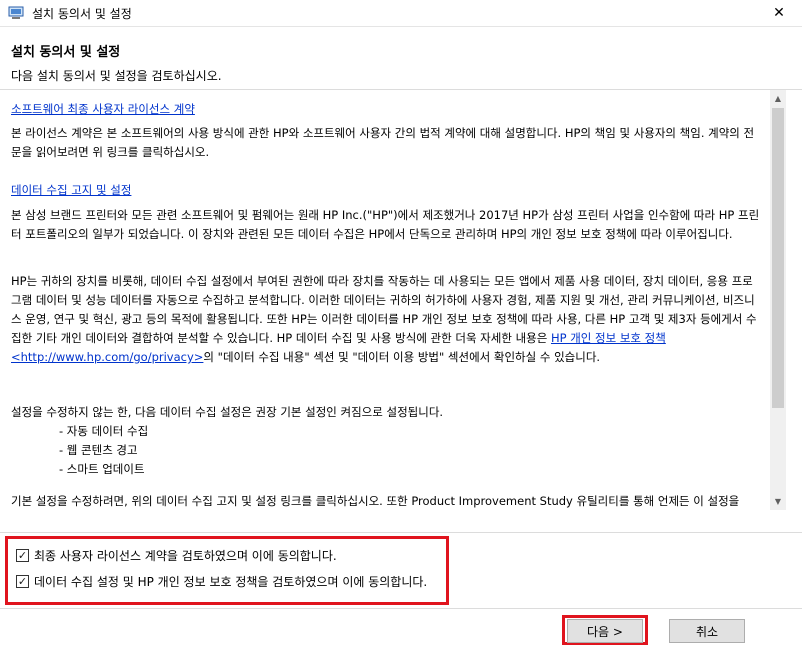  I want to click on page-title: 설치 동의서 및 설정, so click(66, 52).